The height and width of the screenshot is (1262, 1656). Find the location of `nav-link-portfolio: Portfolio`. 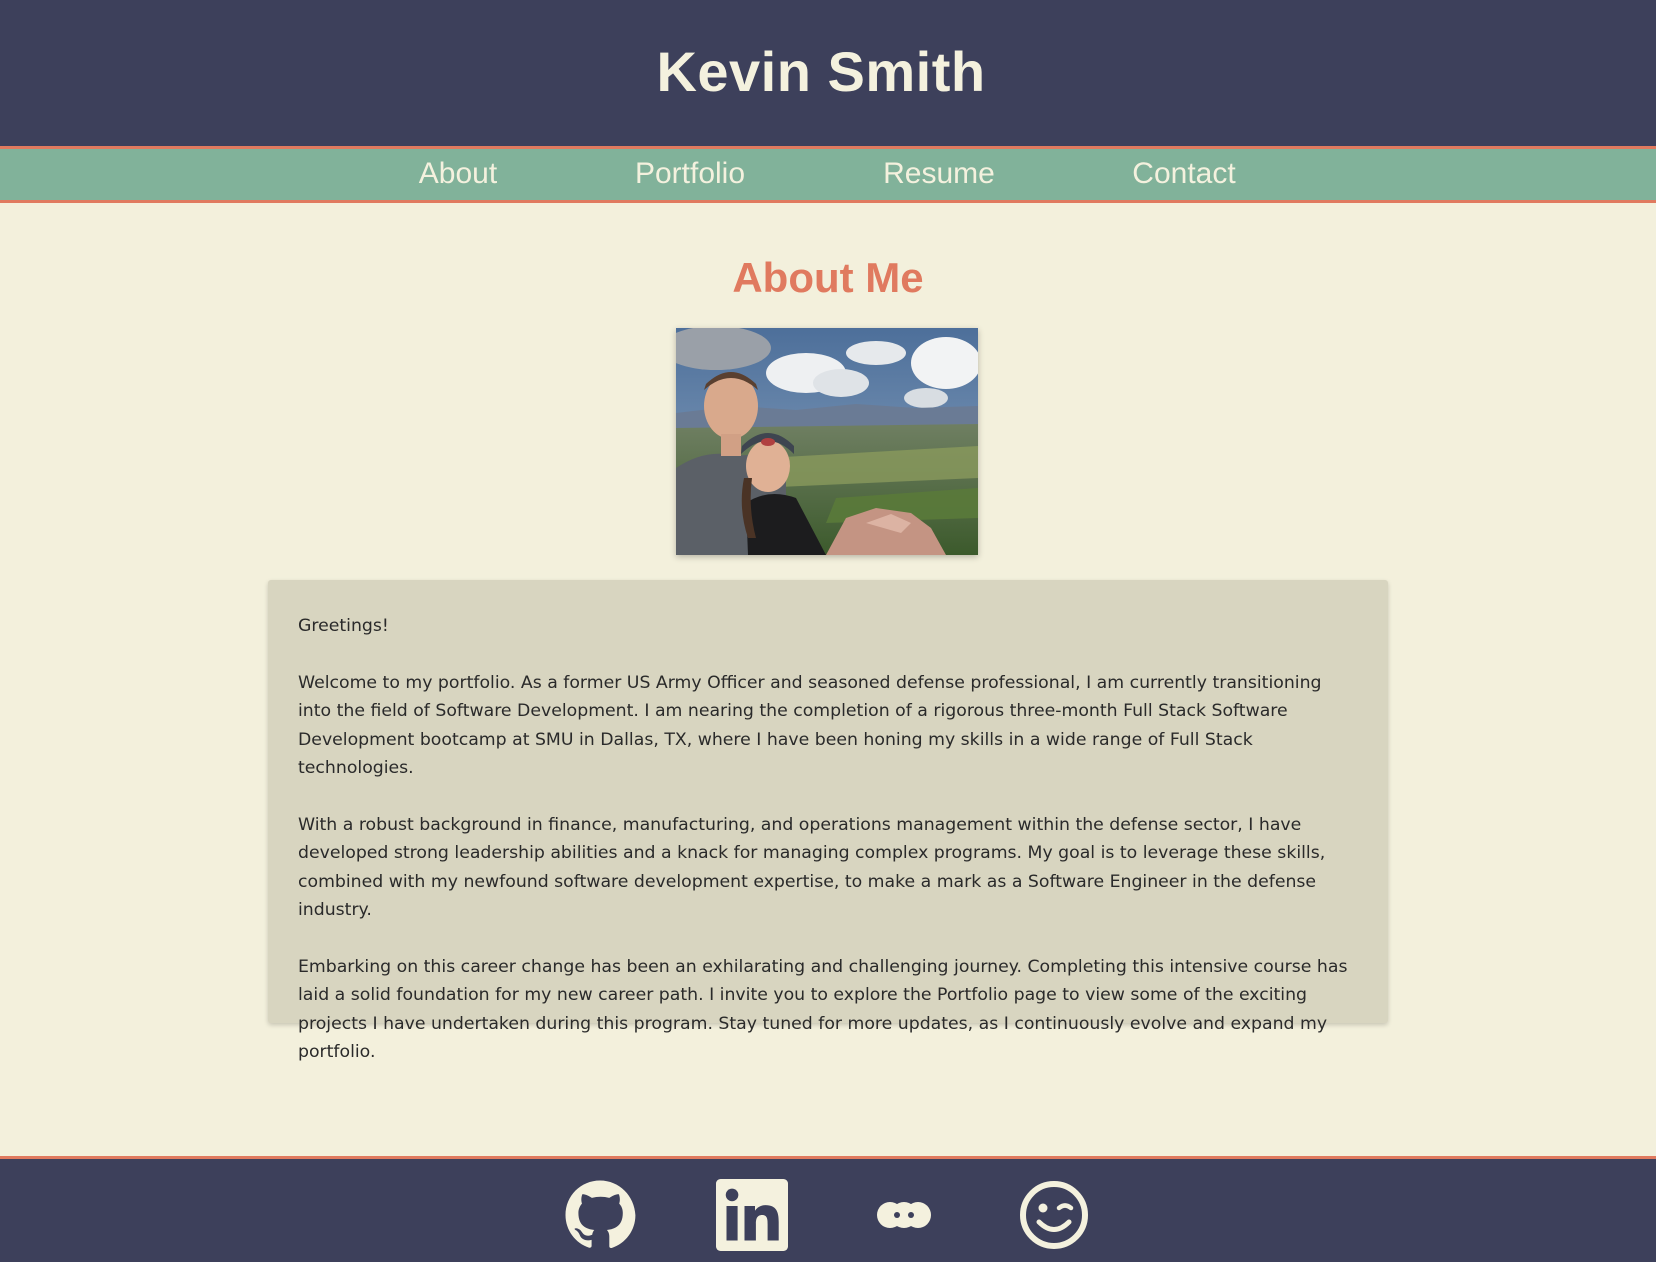

nav-link-portfolio: Portfolio is located at coordinates (690, 174).